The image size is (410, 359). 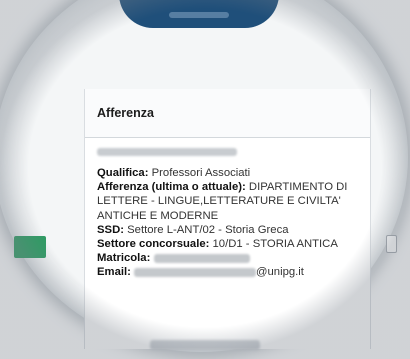 What do you see at coordinates (391, 244) in the screenshot?
I see `row-checkbox` at bounding box center [391, 244].